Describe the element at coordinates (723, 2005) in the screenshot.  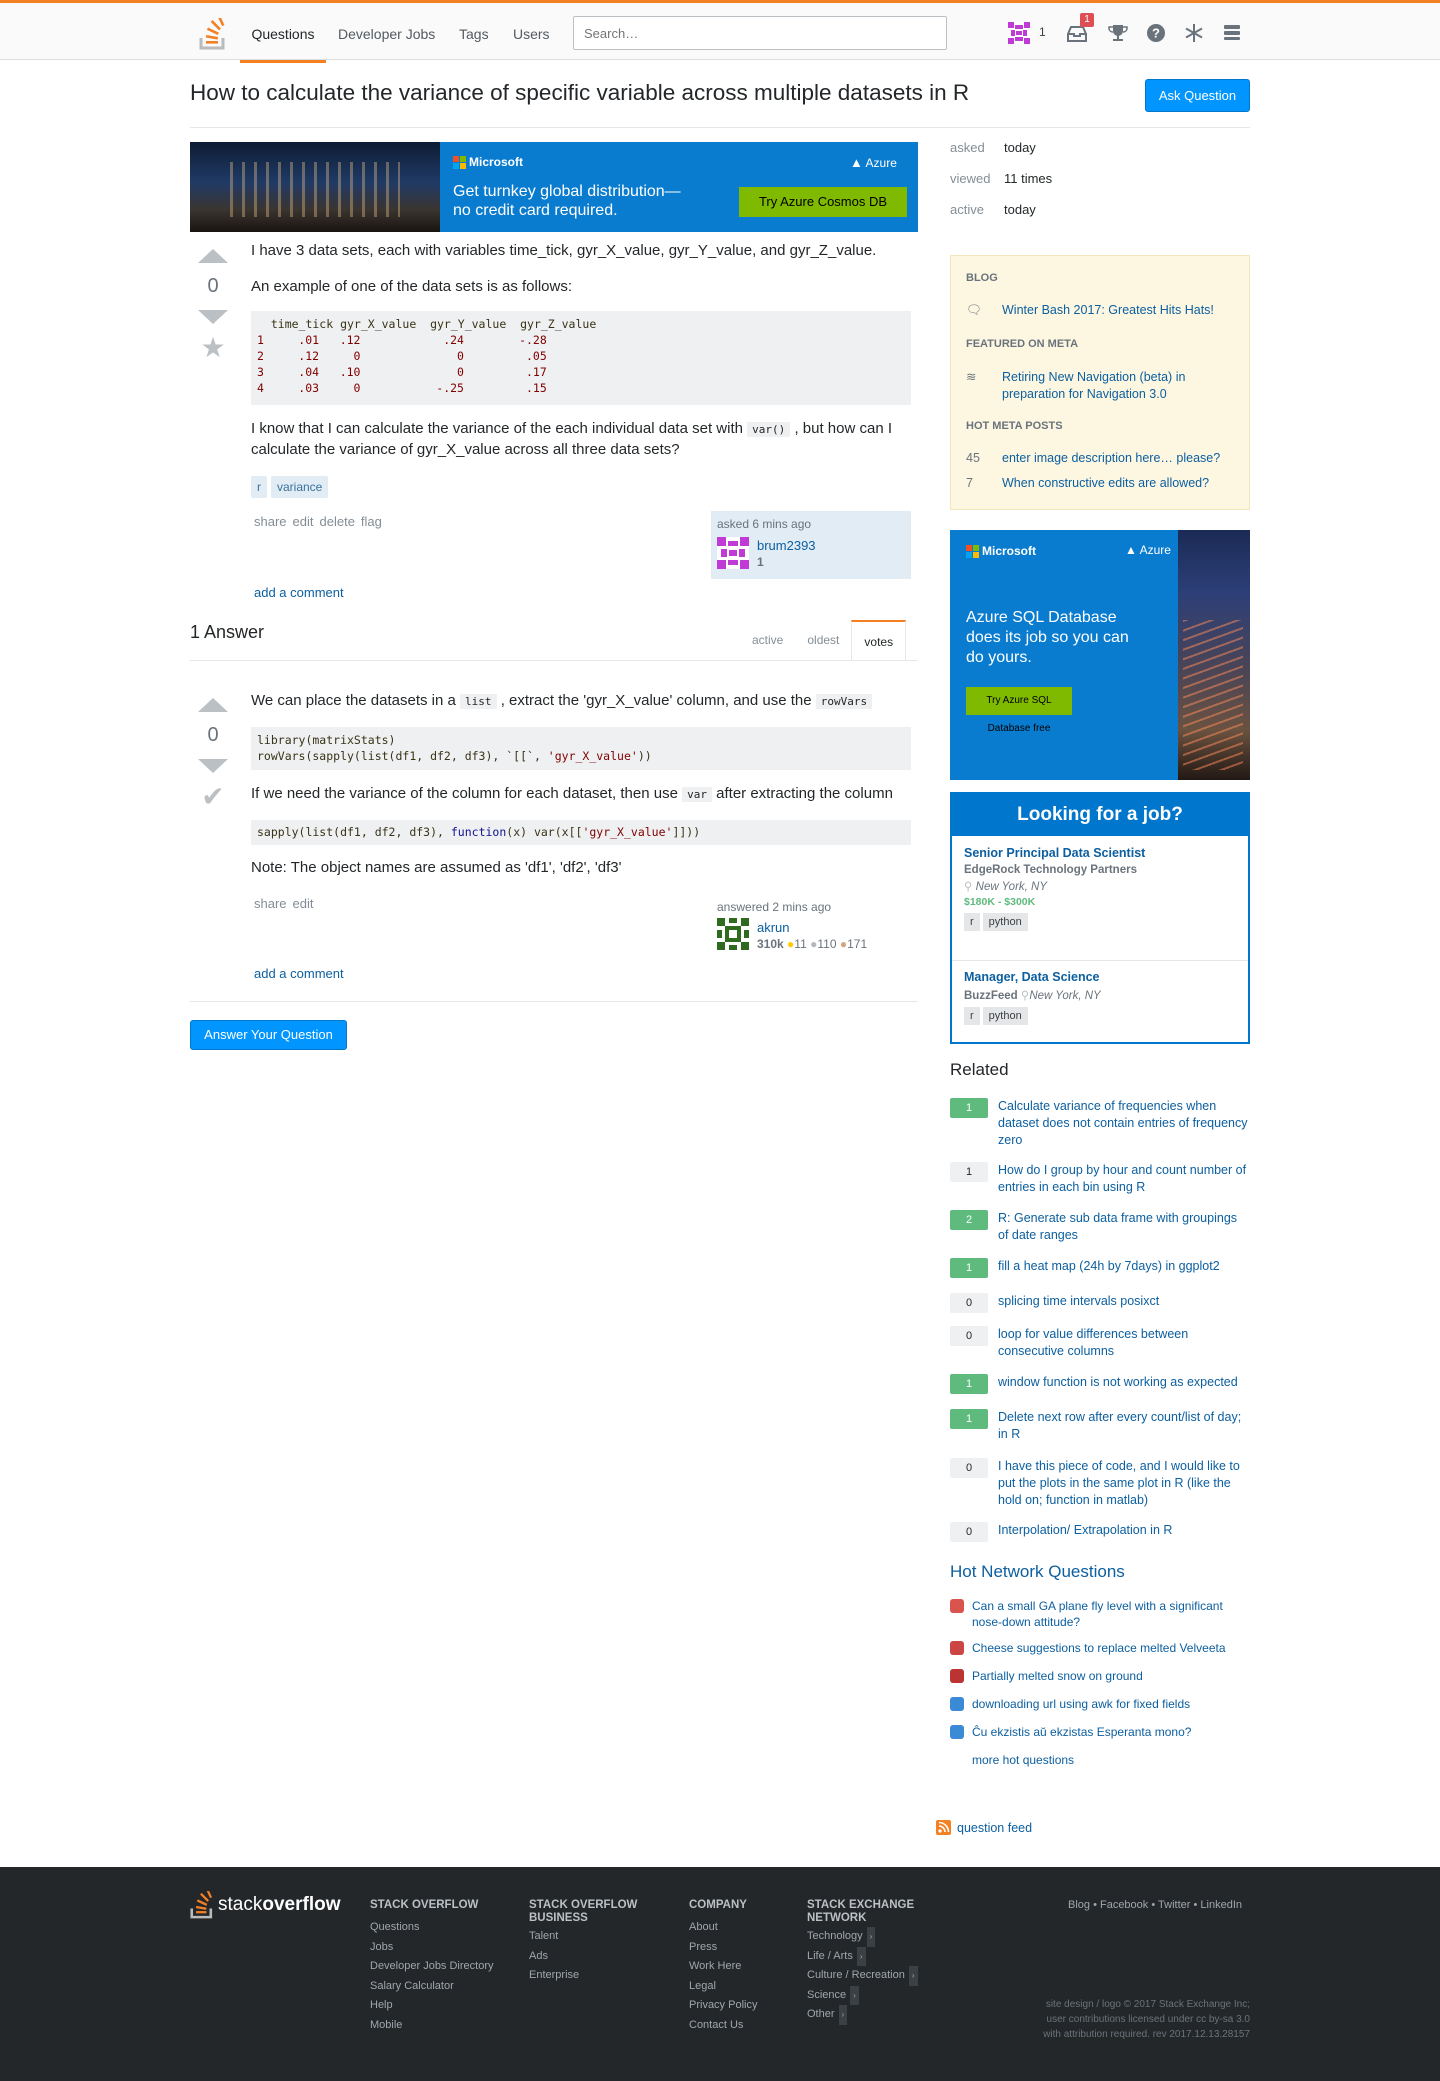
I see `footer-link-text: Privacy Policy` at that location.